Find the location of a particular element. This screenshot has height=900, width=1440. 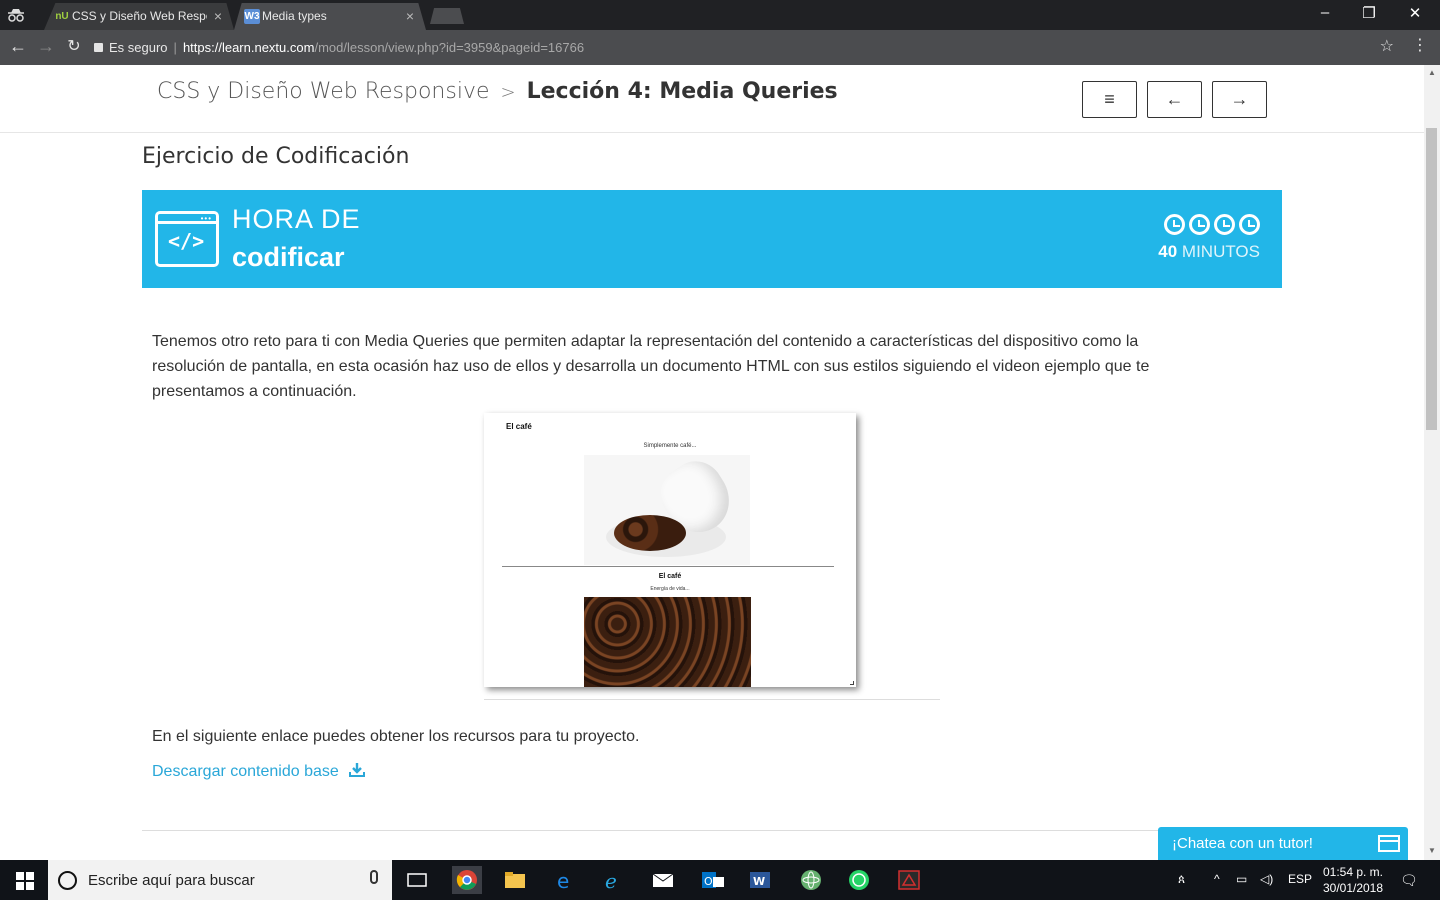

browser-menu-icon: ⋮ is located at coordinates (1420, 45).